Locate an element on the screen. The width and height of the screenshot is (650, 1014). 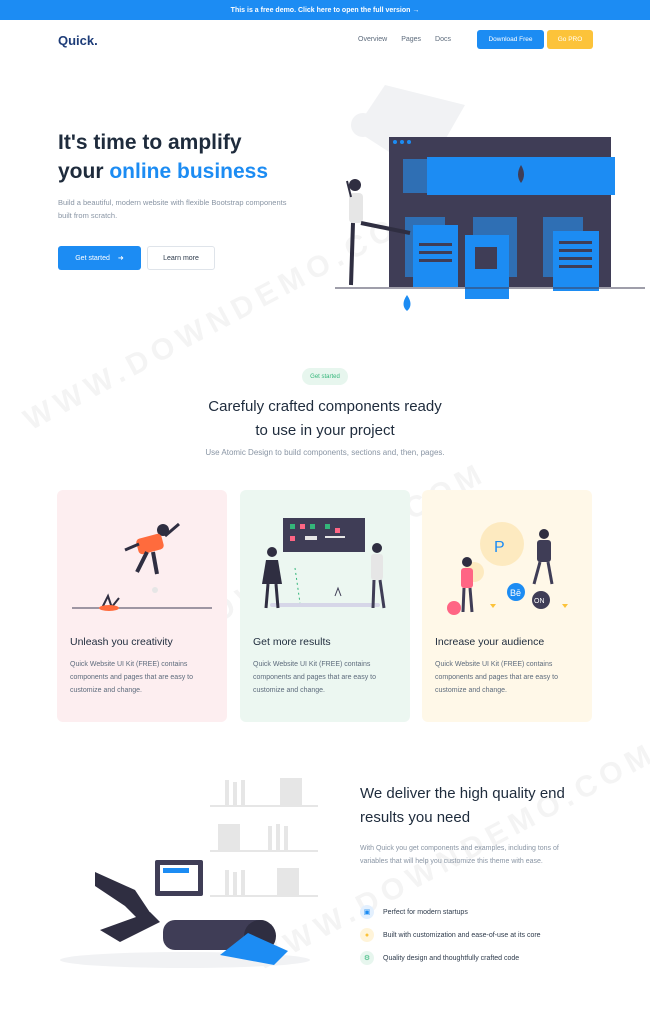
deliver-title-line1: We deliver the high quality end is located at coordinates (462, 793).